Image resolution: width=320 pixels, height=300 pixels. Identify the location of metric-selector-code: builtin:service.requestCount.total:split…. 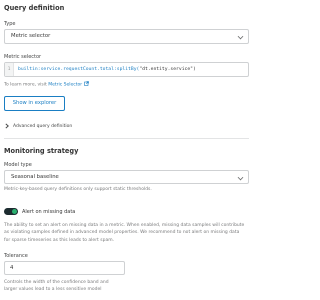
(107, 69).